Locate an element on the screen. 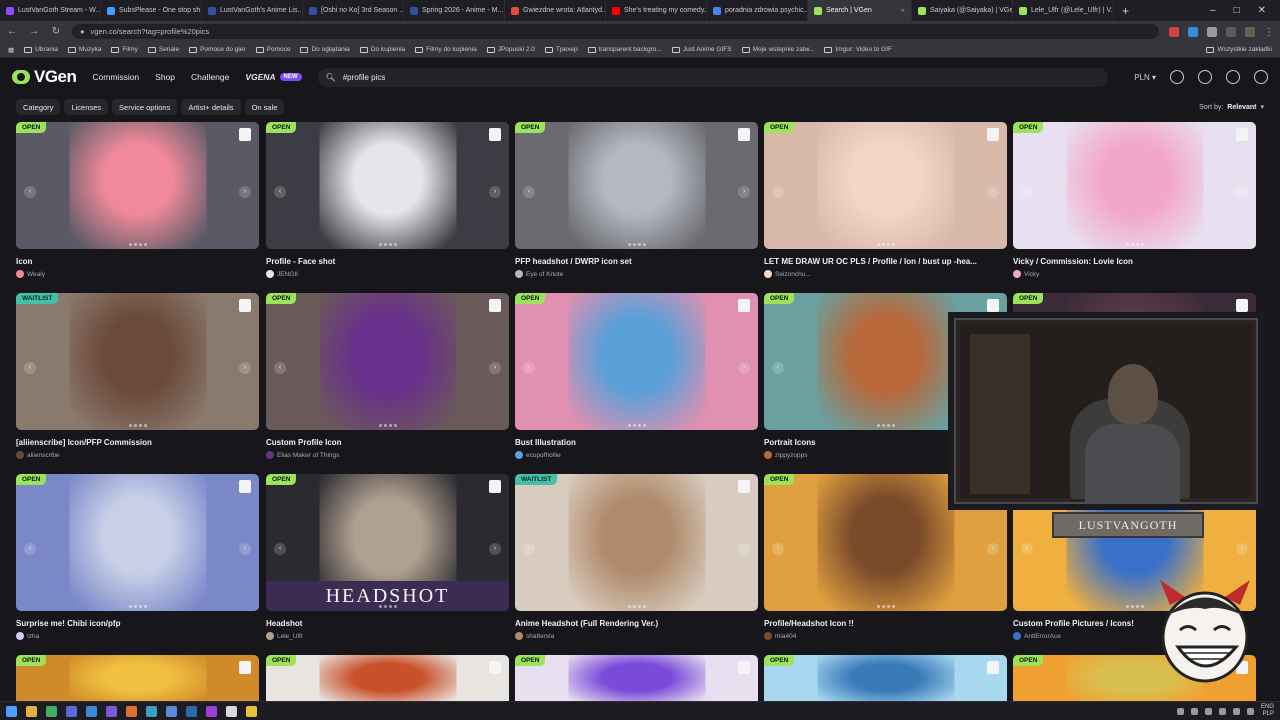 This screenshot has width=1280, height=720. filter-artist-details: Artist+ details is located at coordinates (211, 107).